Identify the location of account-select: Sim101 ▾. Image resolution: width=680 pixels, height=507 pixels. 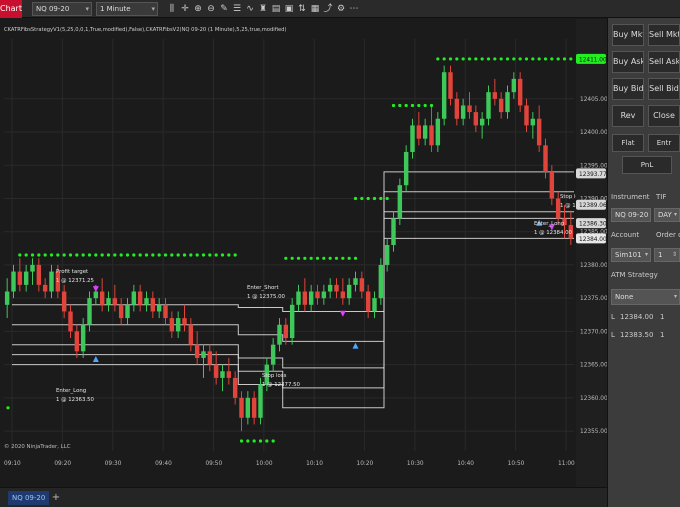
(631, 255).